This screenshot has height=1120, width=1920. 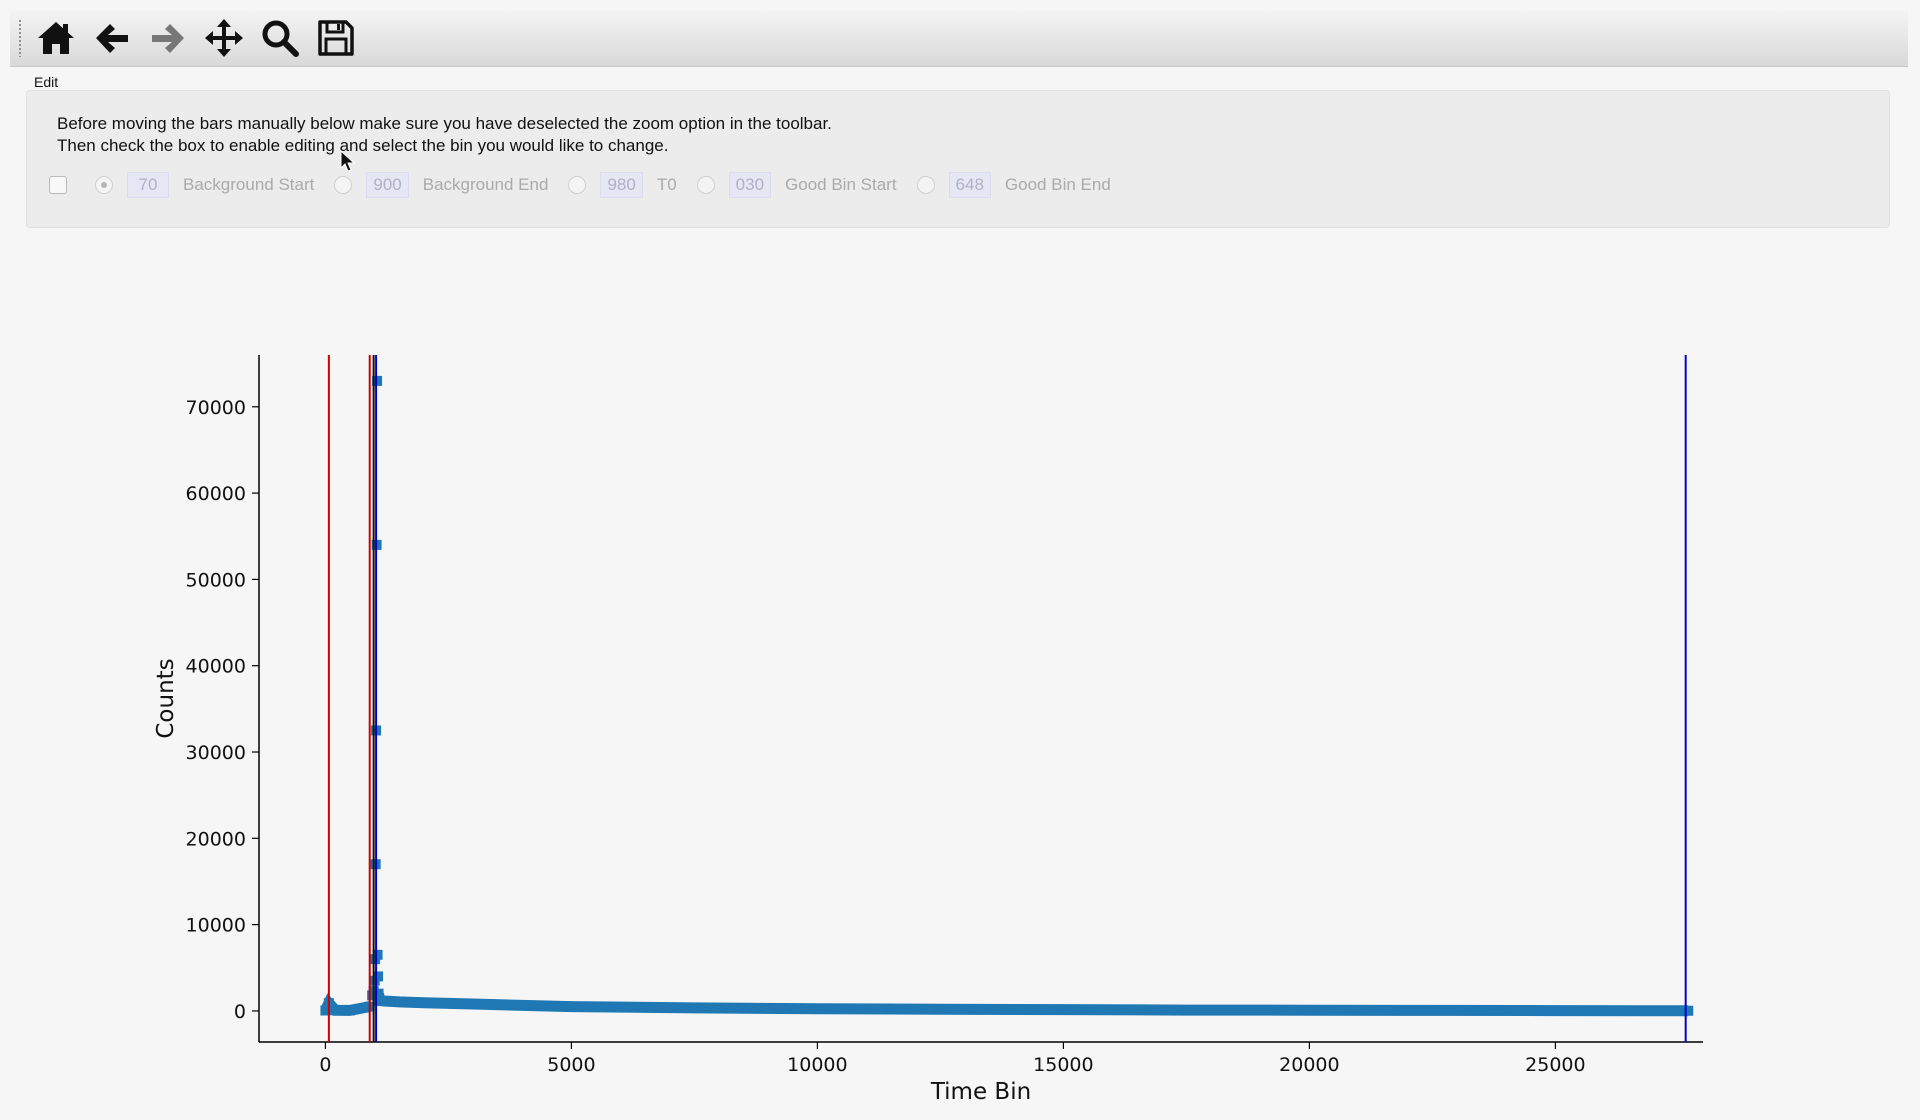 I want to click on y-tick-label: 30000, so click(x=216, y=753).